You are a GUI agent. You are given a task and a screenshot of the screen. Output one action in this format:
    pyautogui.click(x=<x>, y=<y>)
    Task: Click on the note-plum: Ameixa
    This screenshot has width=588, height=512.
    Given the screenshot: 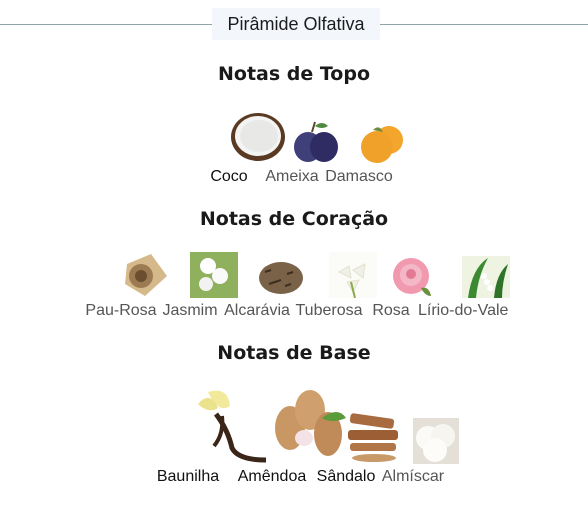 What is the action you would take?
    pyautogui.click(x=301, y=152)
    